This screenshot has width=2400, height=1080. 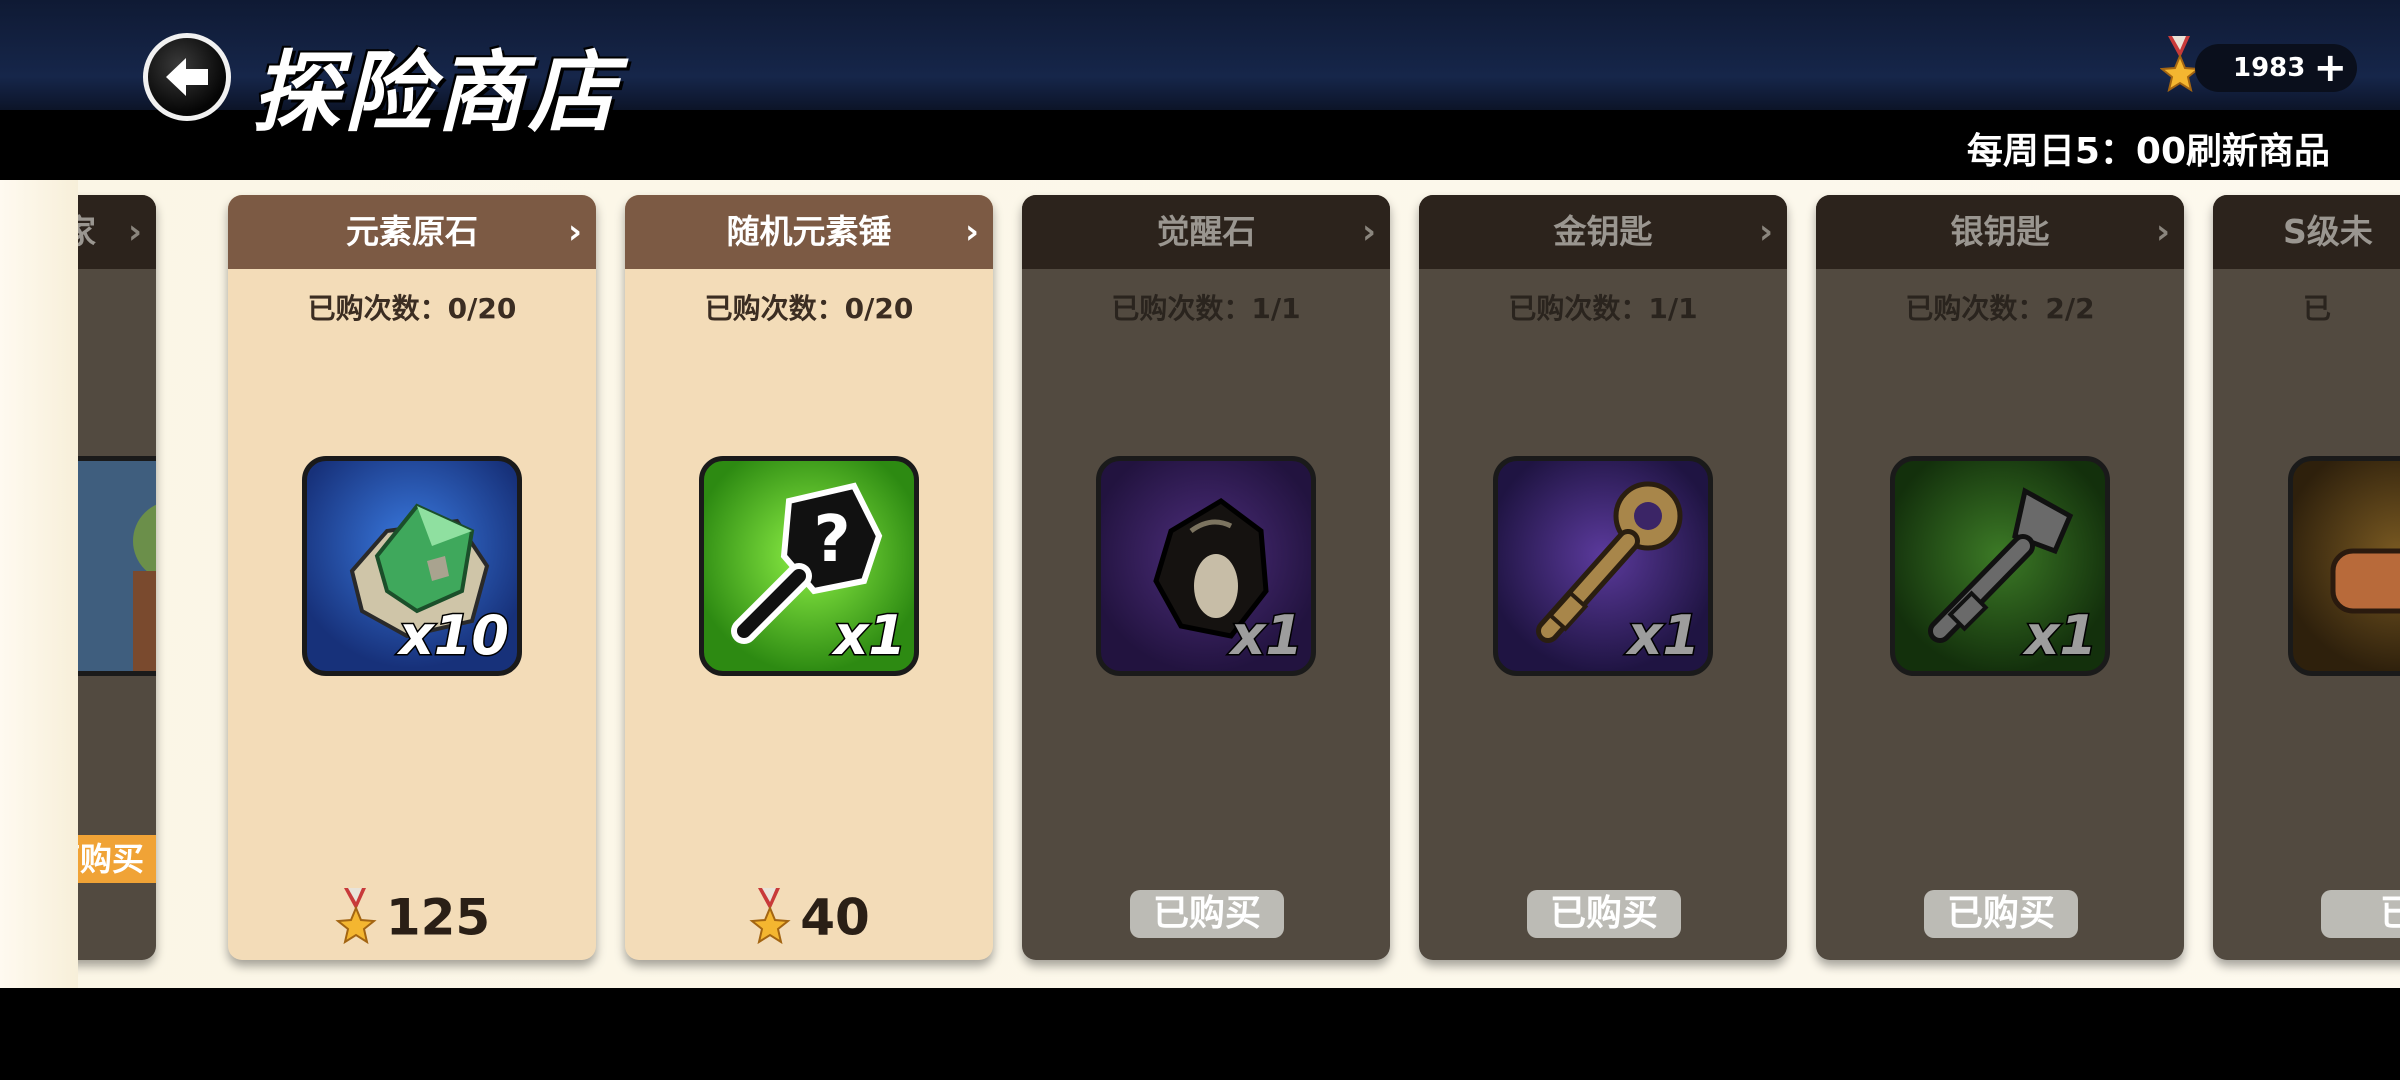 I want to click on card-title: 金钥匙, so click(x=1603, y=231).